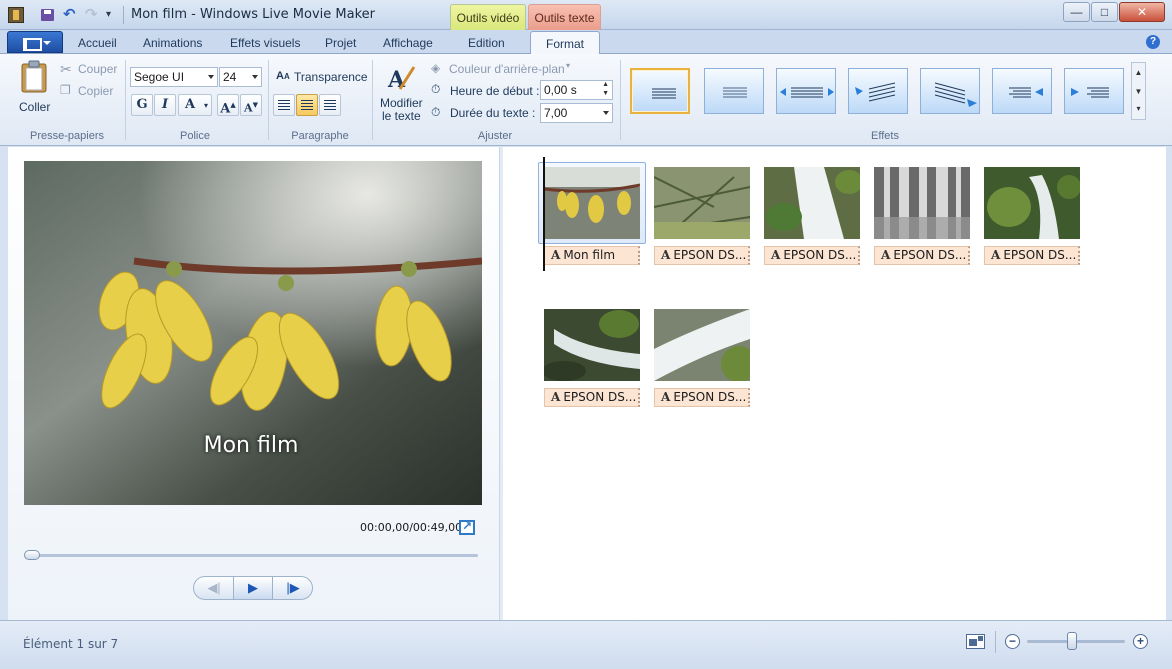  I want to click on align-center-icon, so click(307, 105).